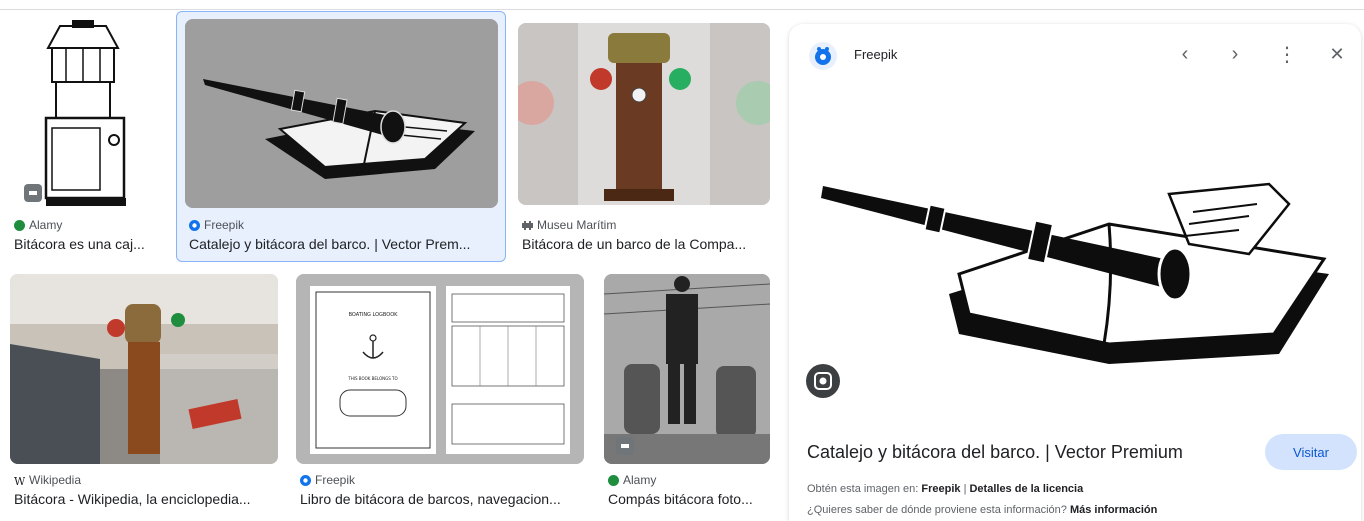 The height and width of the screenshot is (521, 1364). Describe the element at coordinates (527, 225) in the screenshot. I see `museu-favicon-icon` at that location.